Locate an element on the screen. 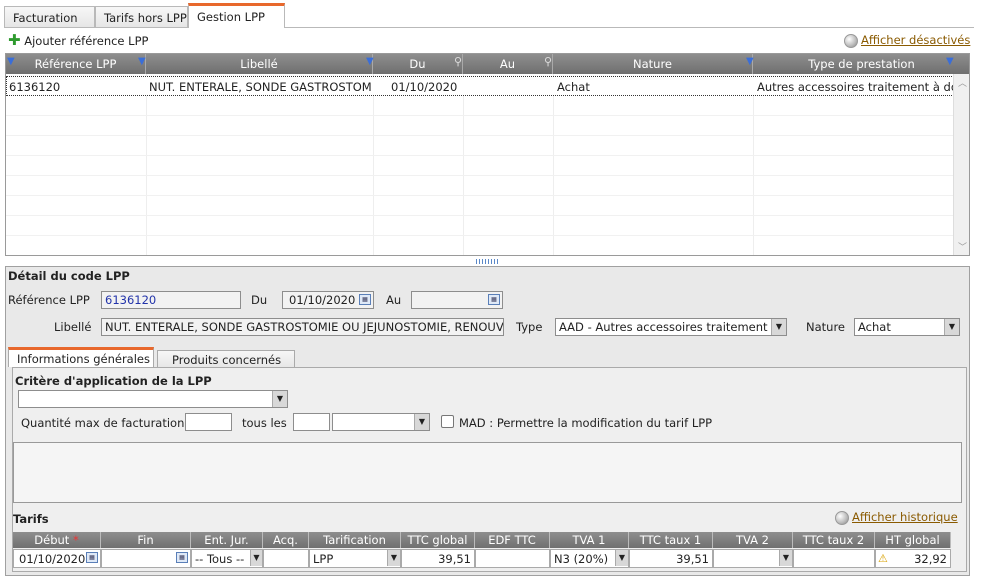  every-input is located at coordinates (311, 422).